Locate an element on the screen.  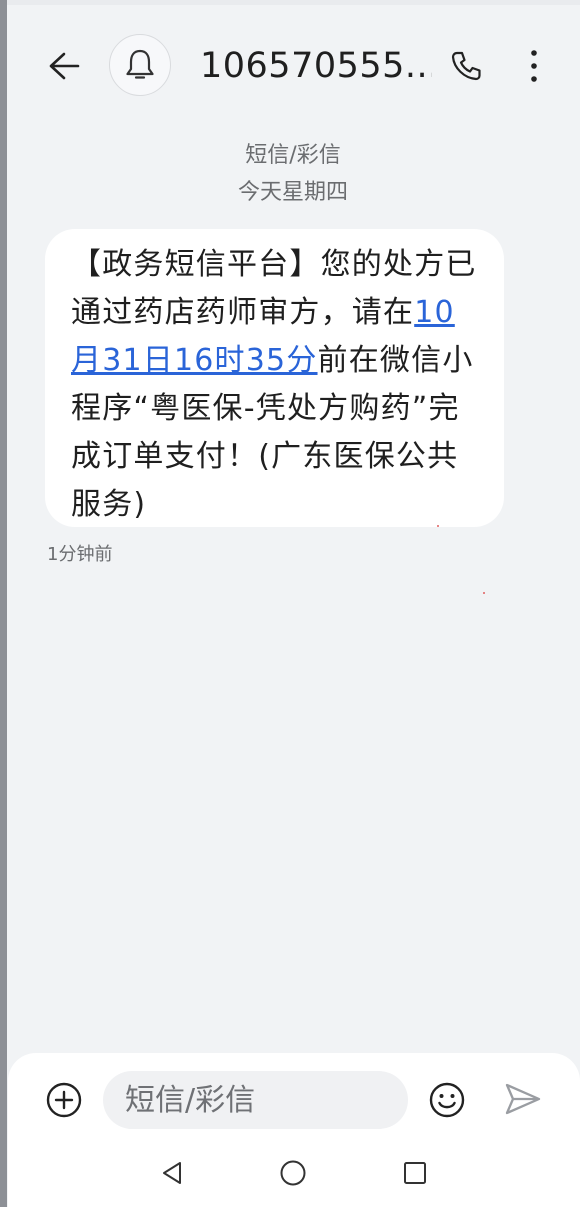
message-input is located at coordinates (255, 1100).